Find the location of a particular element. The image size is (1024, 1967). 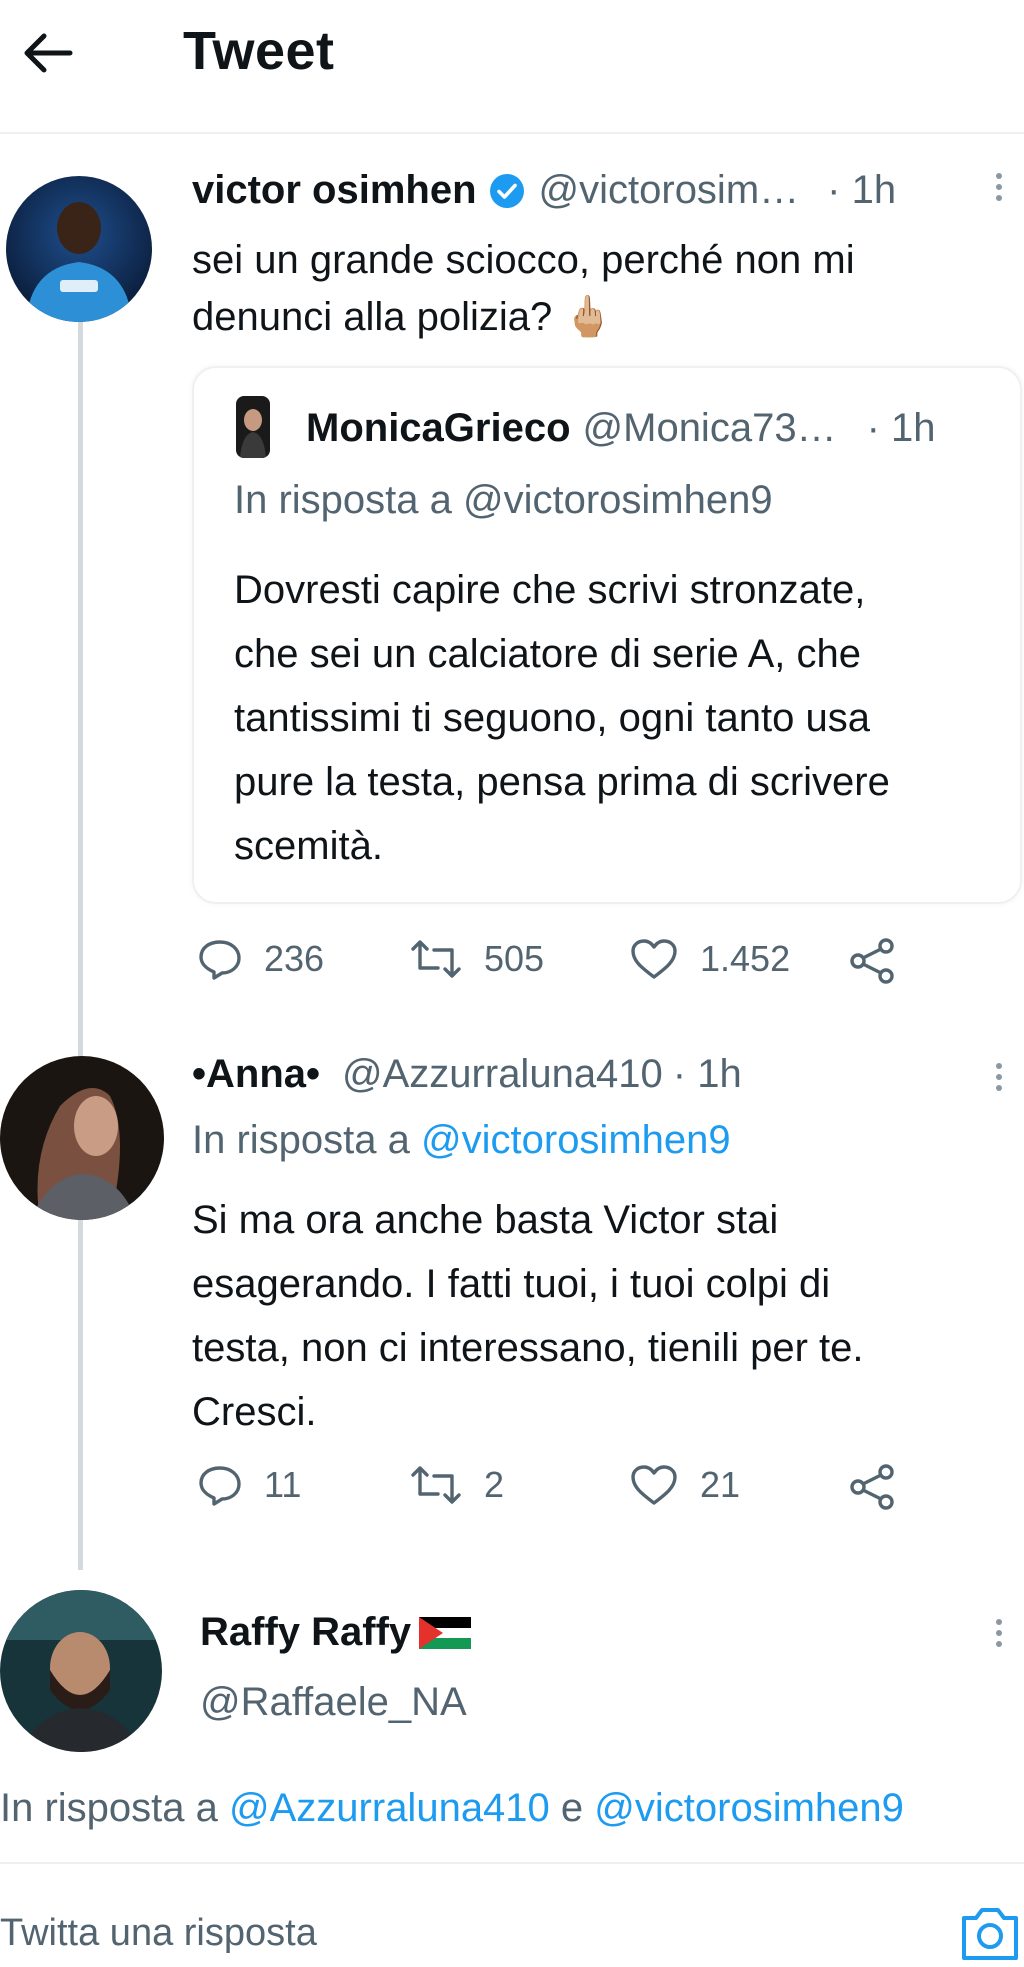

quoted-text-line: Dovresti capire che scrivi stronzate, is located at coordinates (550, 590).